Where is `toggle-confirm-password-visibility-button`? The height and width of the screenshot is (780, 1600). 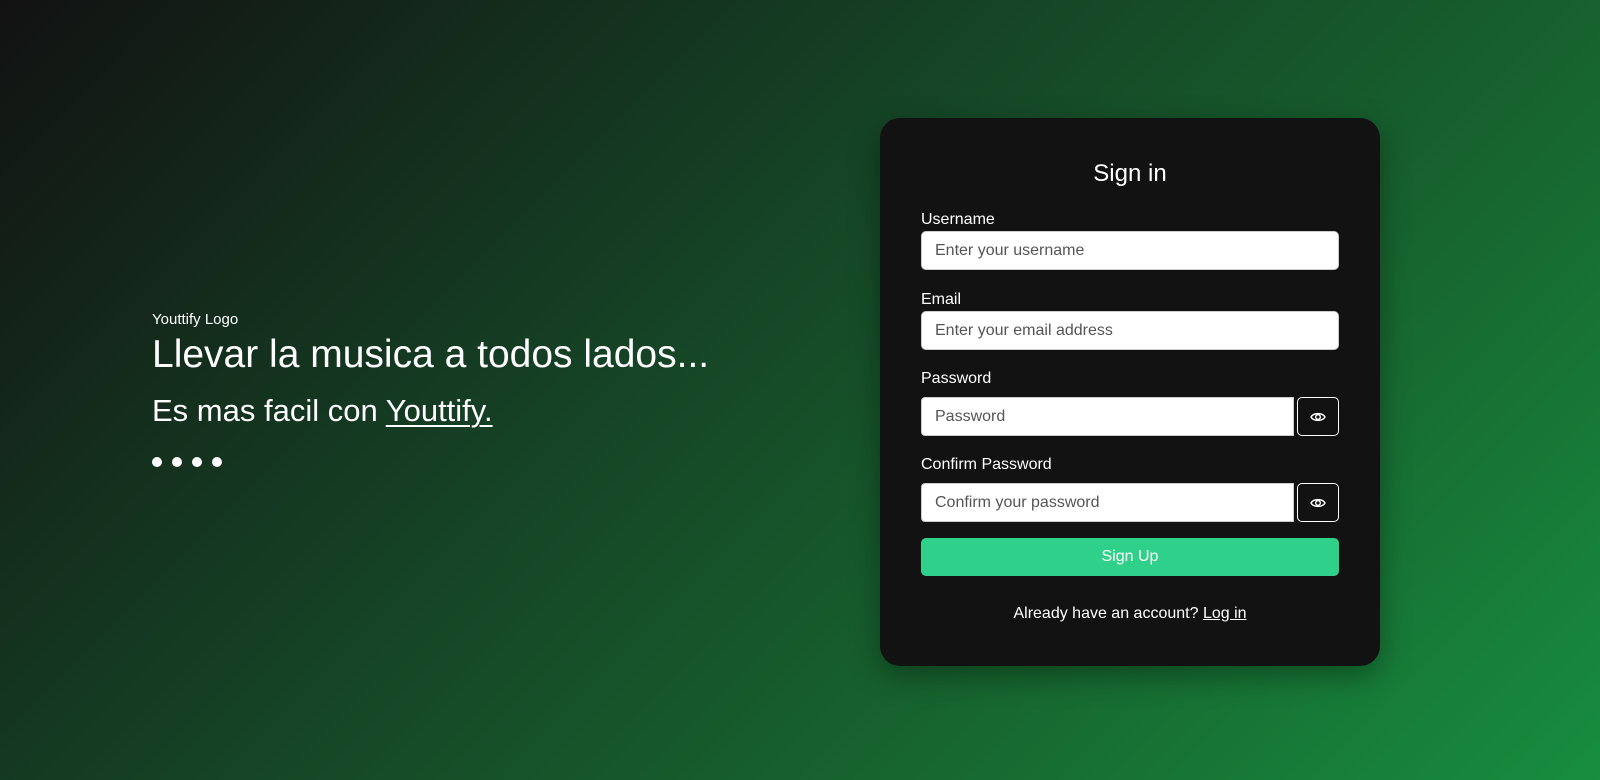 toggle-confirm-password-visibility-button is located at coordinates (1318, 502).